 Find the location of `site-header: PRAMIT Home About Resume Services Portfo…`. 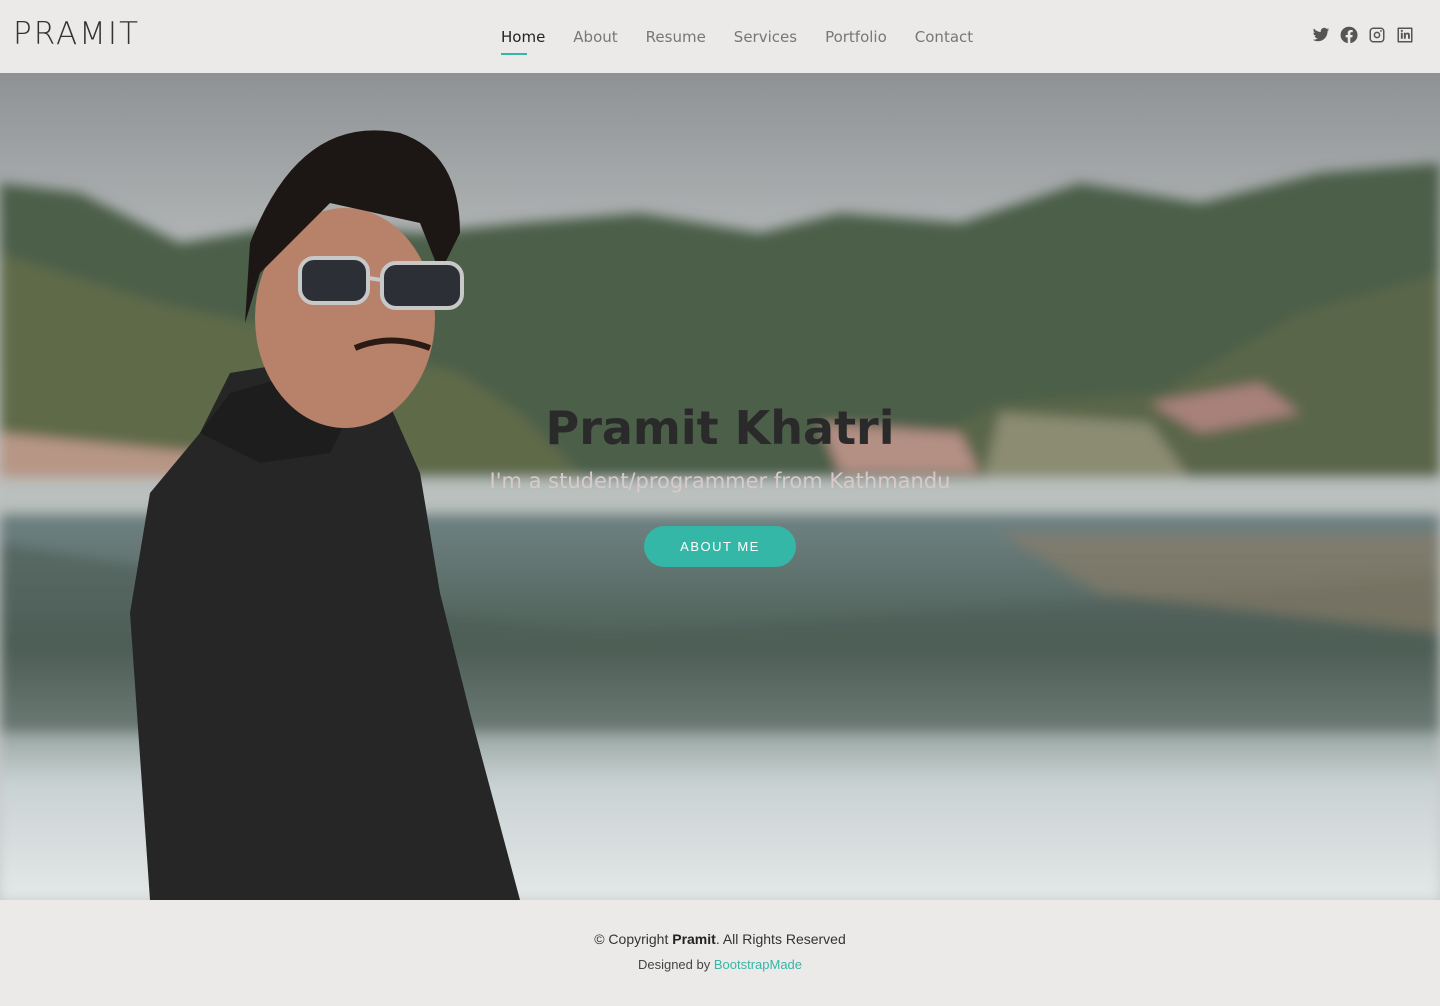

site-header: PRAMIT Home About Resume Services Portfo… is located at coordinates (720, 36).